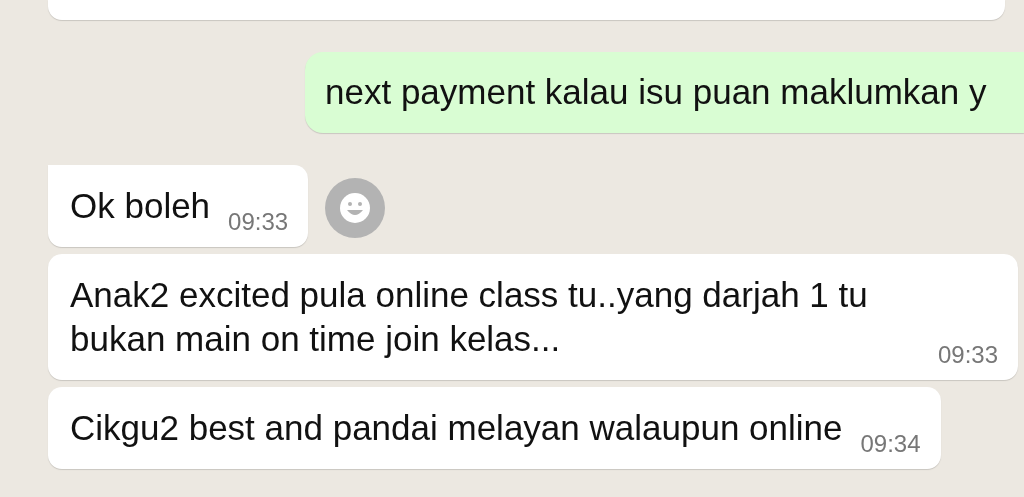  Describe the element at coordinates (355, 208) in the screenshot. I see `emoji-icon` at that location.